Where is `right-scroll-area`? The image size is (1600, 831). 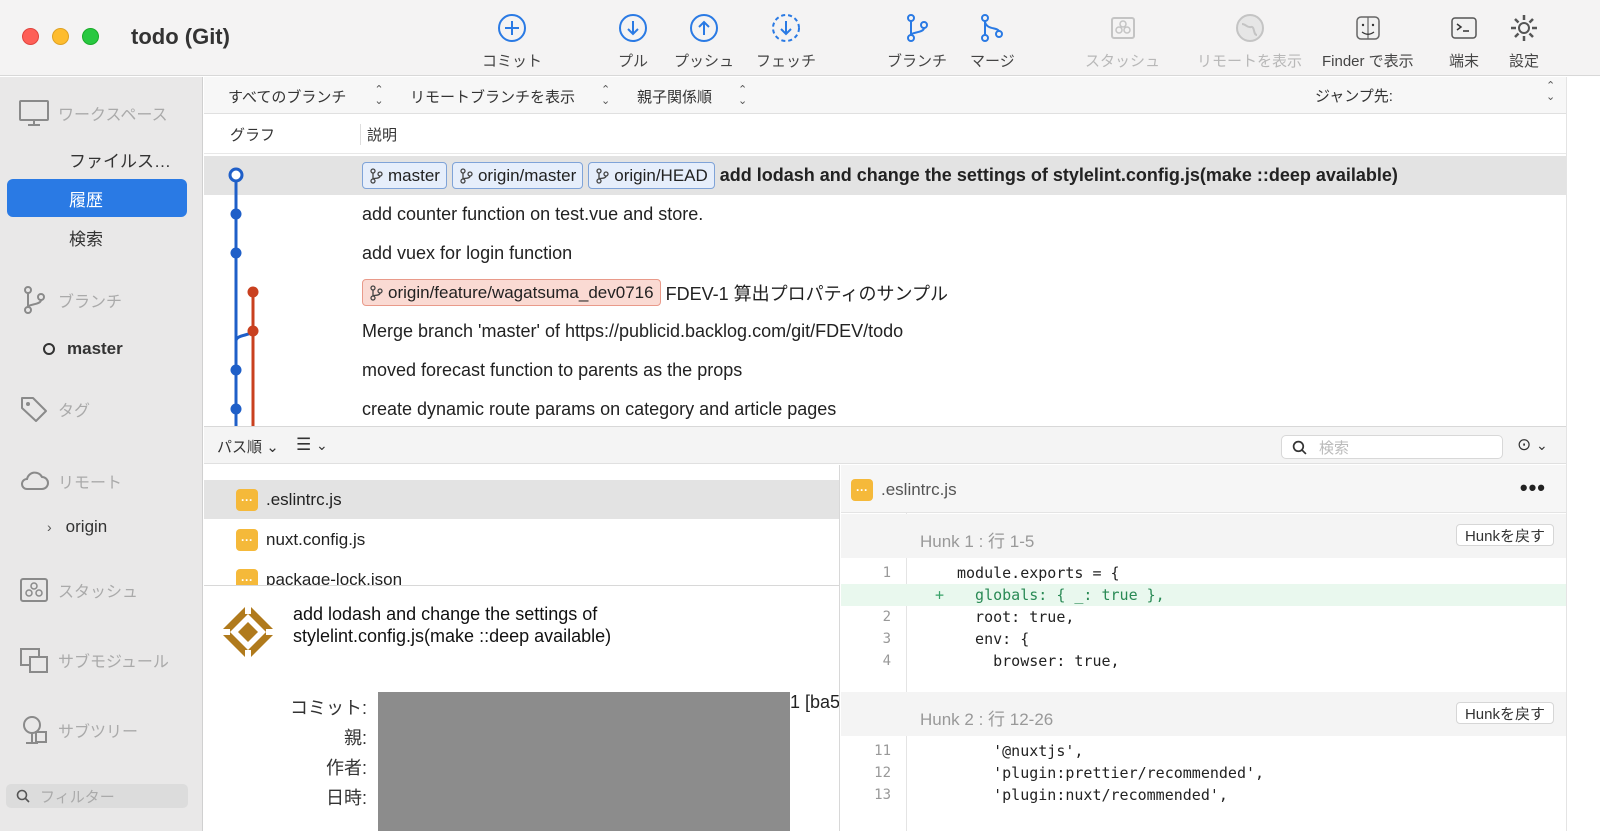
right-scroll-area is located at coordinates (1583, 454).